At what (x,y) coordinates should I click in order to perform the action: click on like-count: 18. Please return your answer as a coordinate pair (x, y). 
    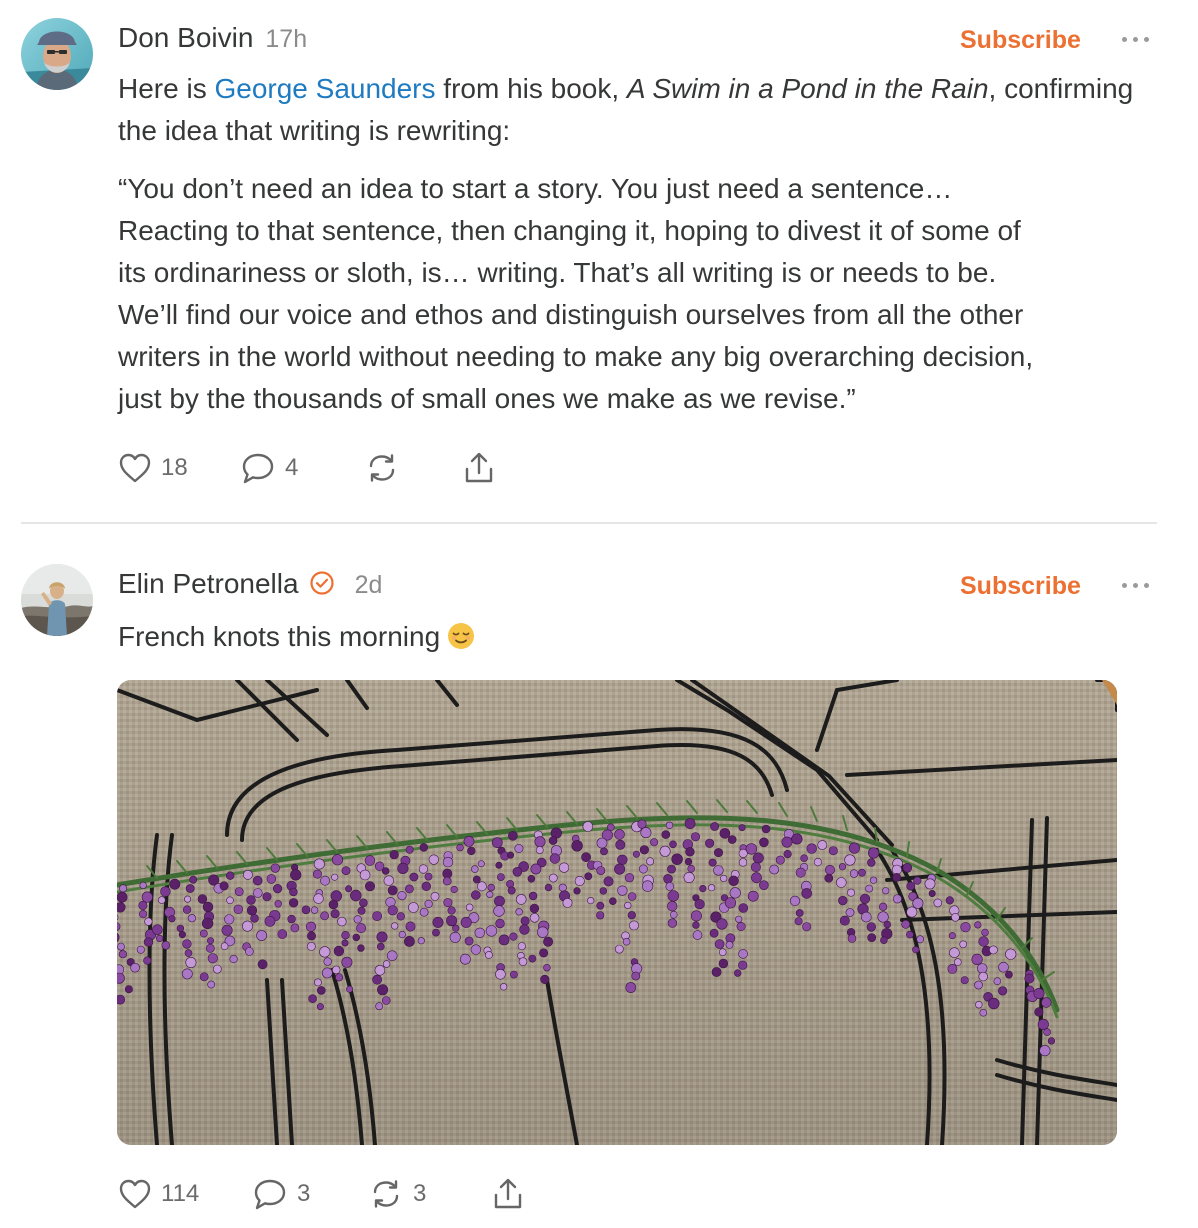
    Looking at the image, I should click on (174, 467).